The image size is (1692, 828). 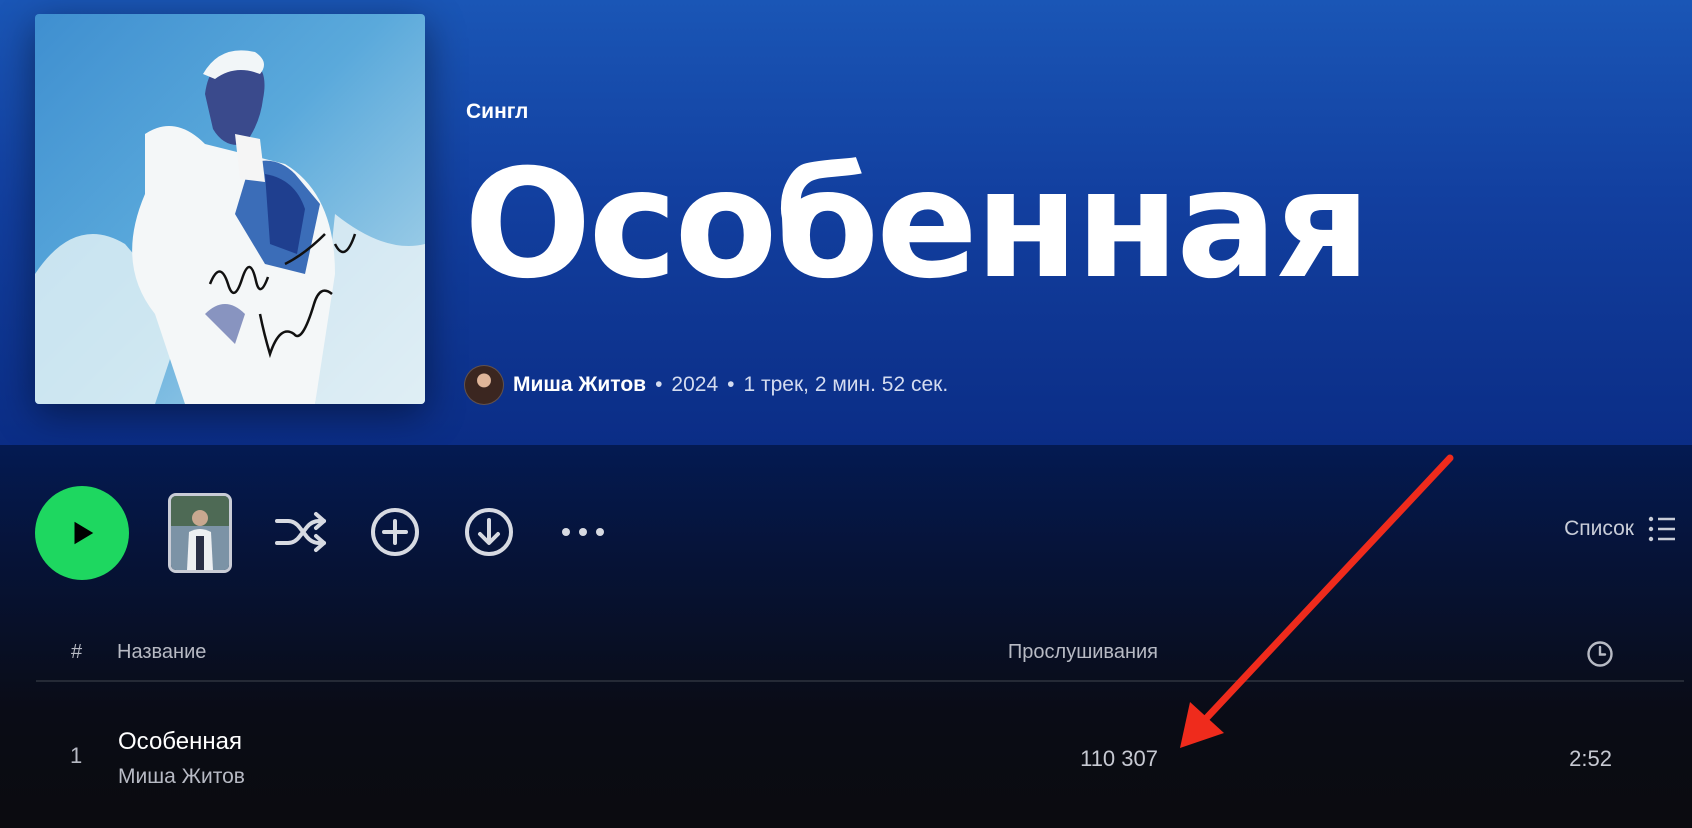 What do you see at coordinates (484, 385) in the screenshot?
I see `artist-avatar` at bounding box center [484, 385].